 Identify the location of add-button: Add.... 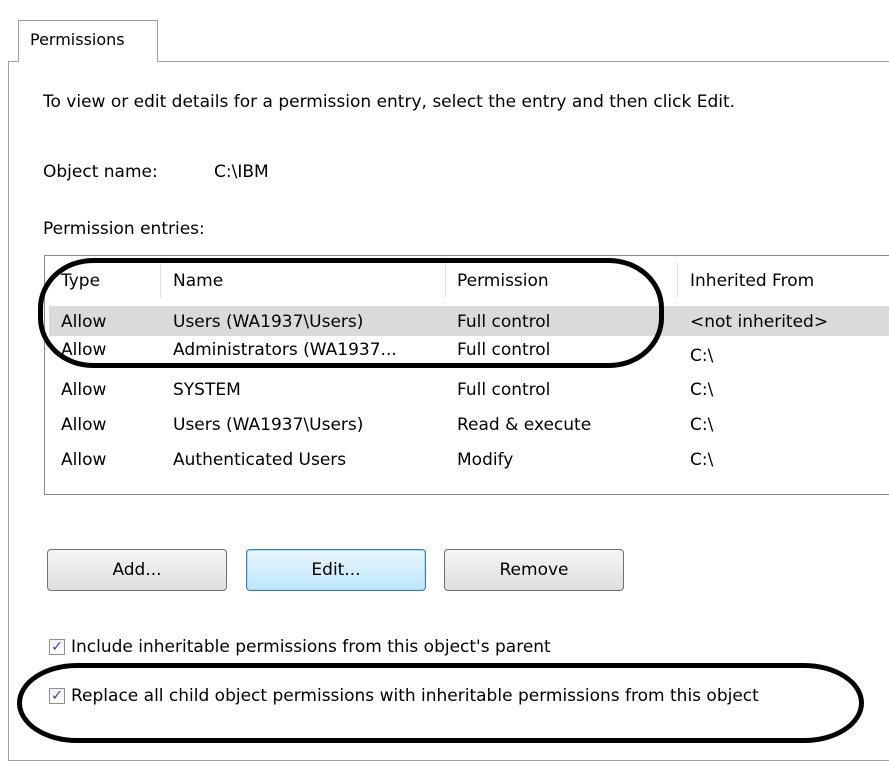
(137, 570).